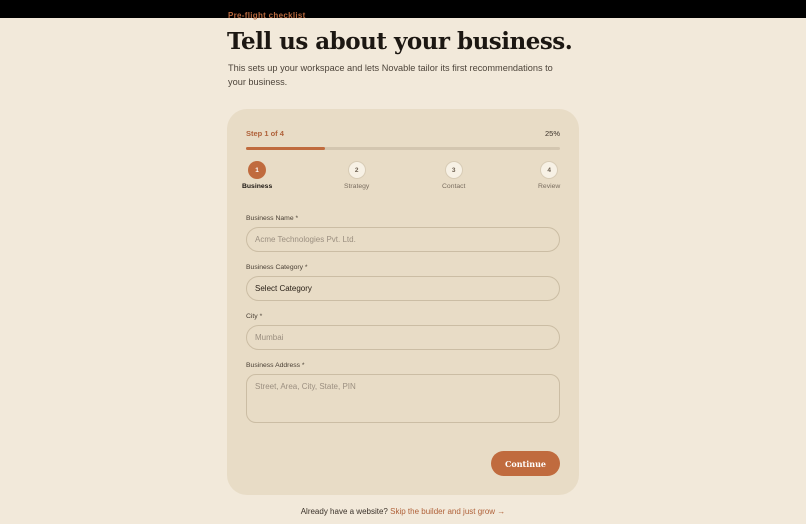  What do you see at coordinates (403, 288) in the screenshot?
I see `business-category-select: Select Category` at bounding box center [403, 288].